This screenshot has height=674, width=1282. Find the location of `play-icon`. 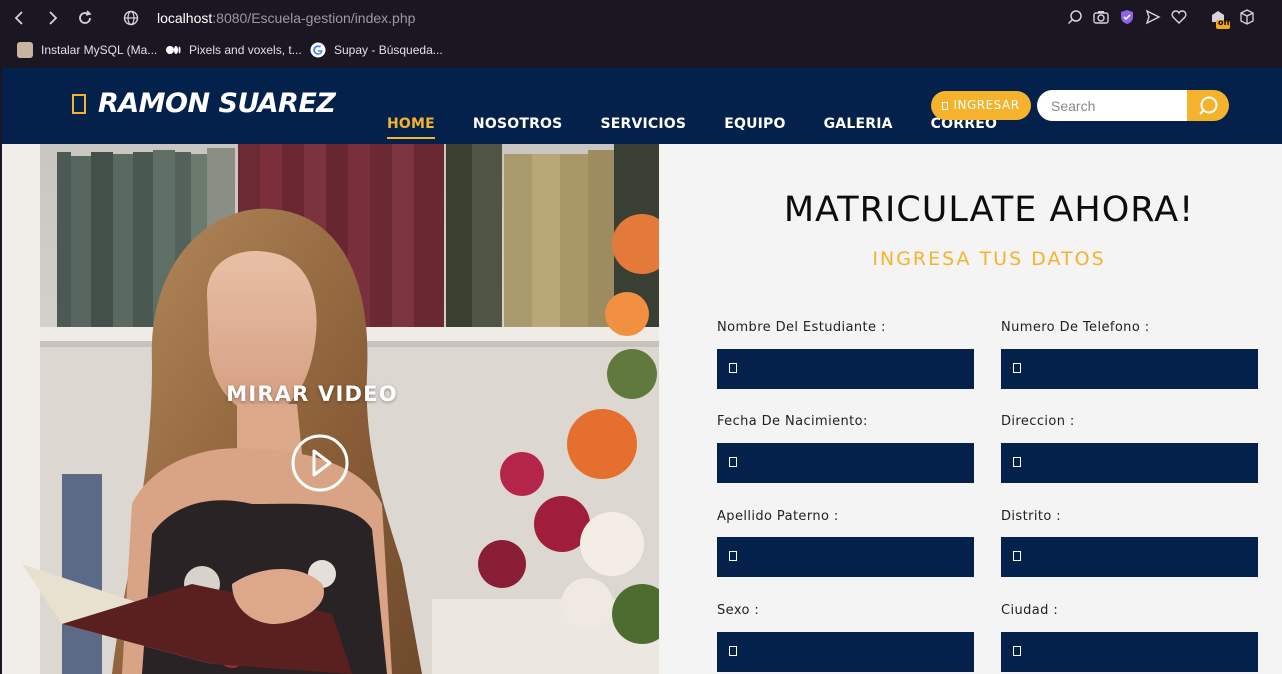

play-icon is located at coordinates (320, 463).